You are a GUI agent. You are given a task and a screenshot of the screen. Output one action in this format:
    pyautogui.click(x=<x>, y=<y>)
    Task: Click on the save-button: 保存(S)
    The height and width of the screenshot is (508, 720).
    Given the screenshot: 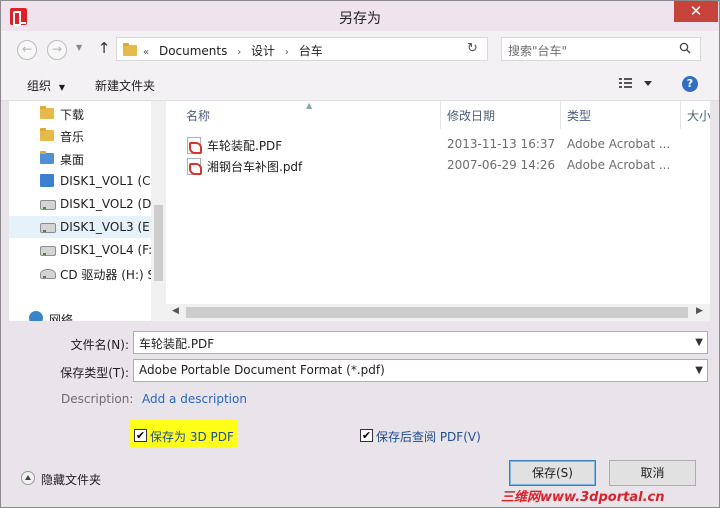 What is the action you would take?
    pyautogui.click(x=552, y=473)
    